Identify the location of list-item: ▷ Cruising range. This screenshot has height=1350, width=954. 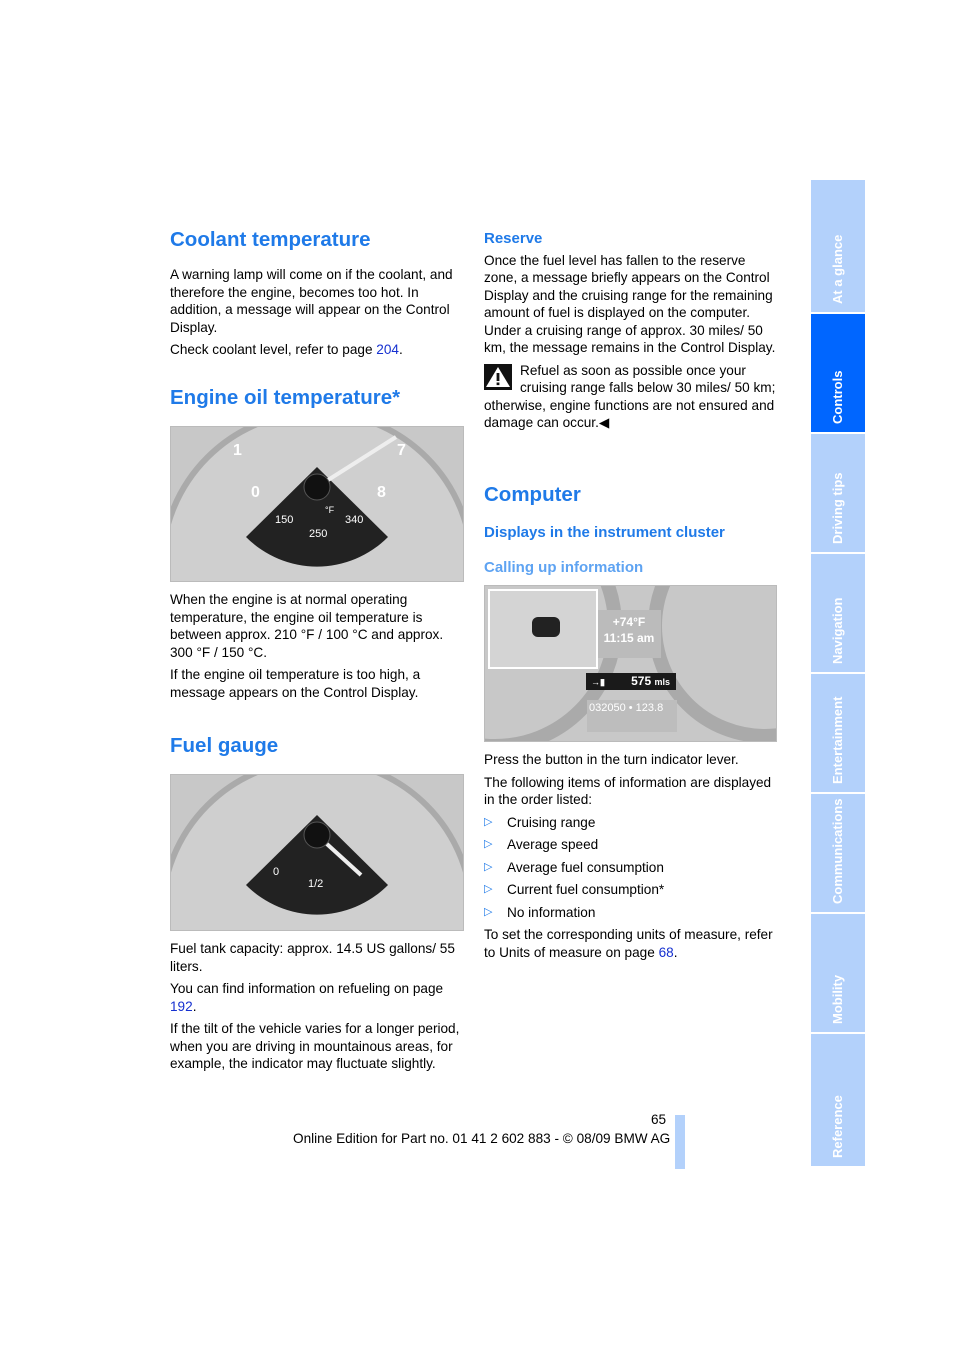
(540, 822).